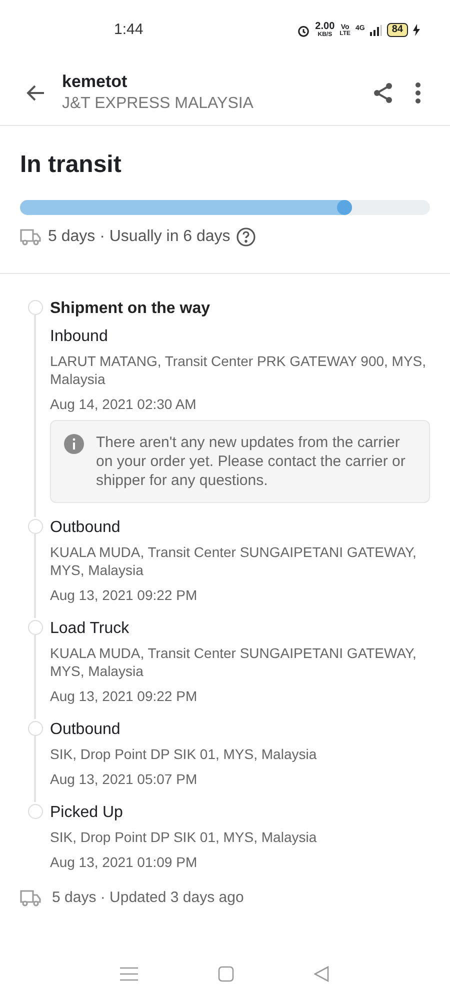 The width and height of the screenshot is (450, 1000). Describe the element at coordinates (158, 104) in the screenshot. I see `carrier-name: J&T EXPRESS MALAYSIA` at that location.